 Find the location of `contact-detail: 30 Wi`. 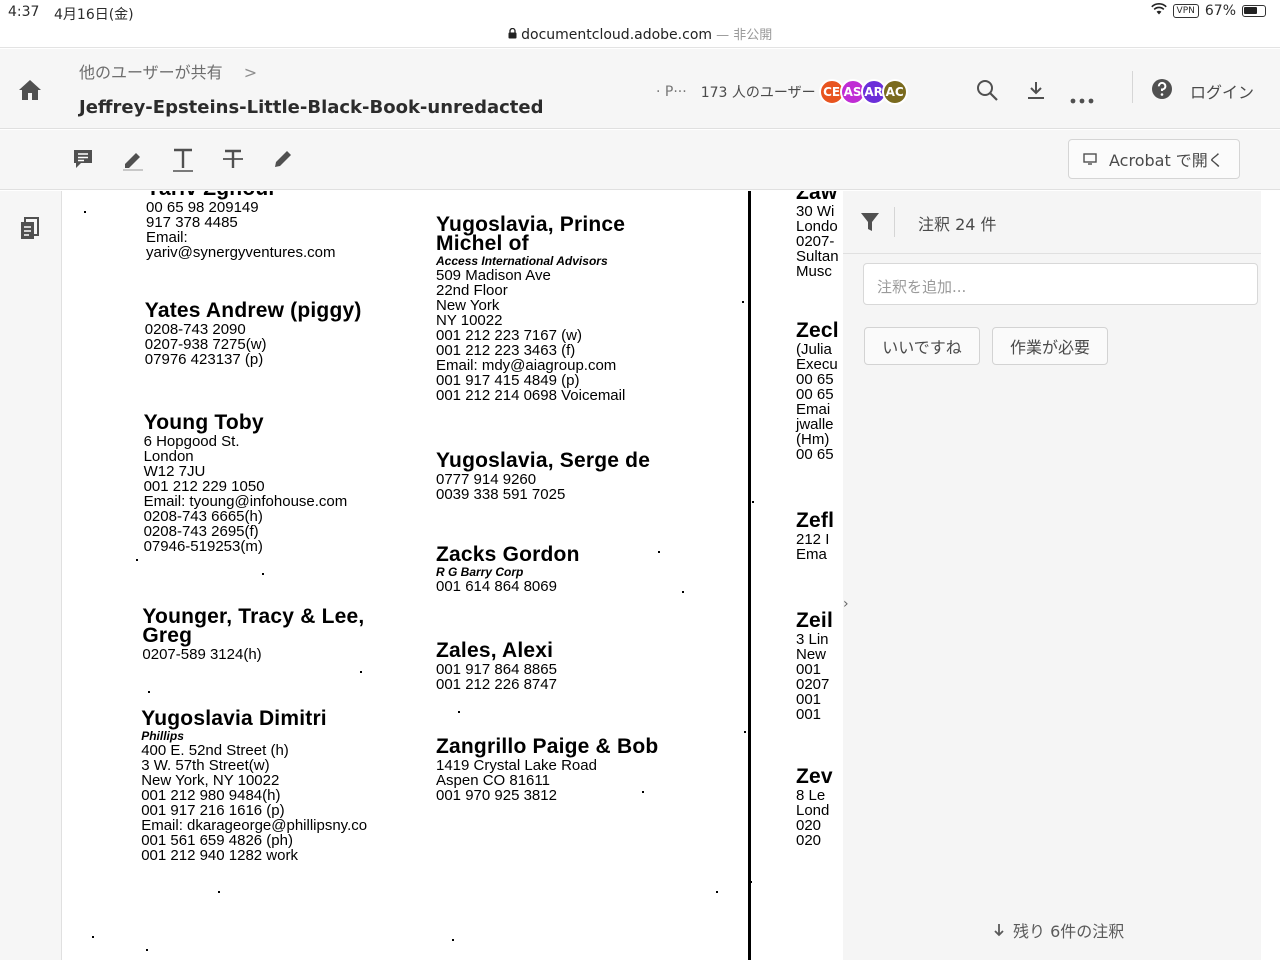

contact-detail: 30 Wi is located at coordinates (815, 211).